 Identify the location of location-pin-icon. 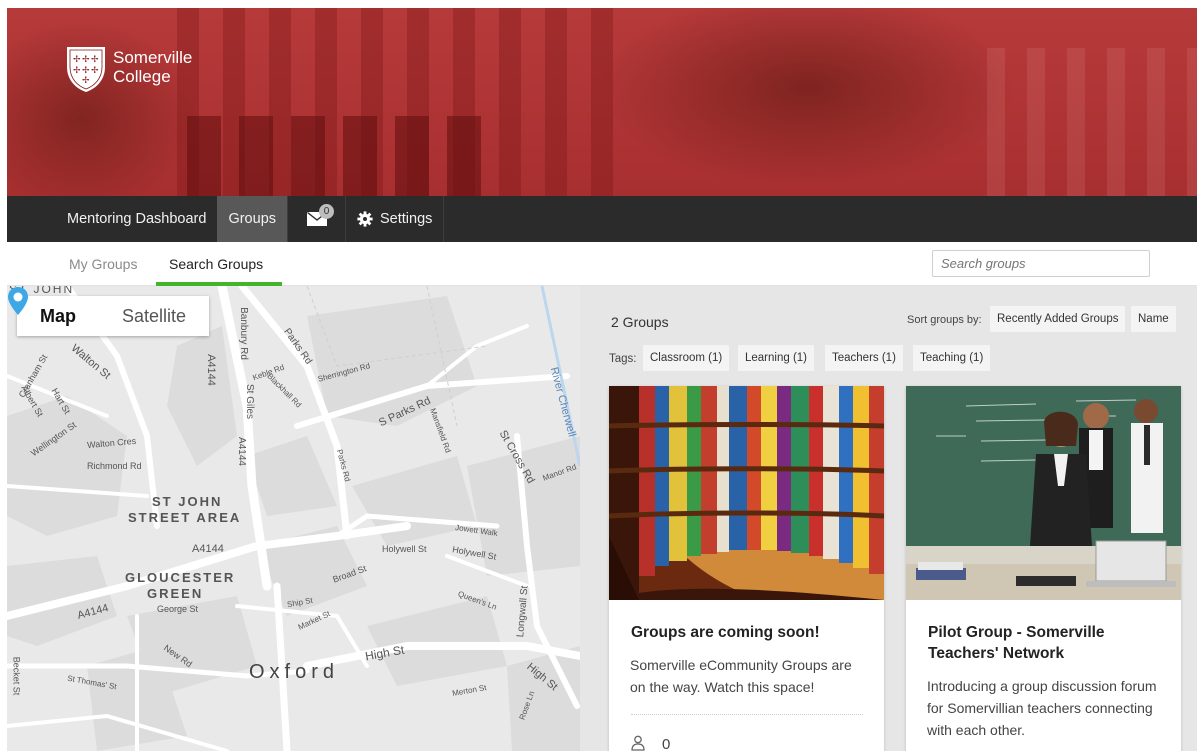
(18, 301).